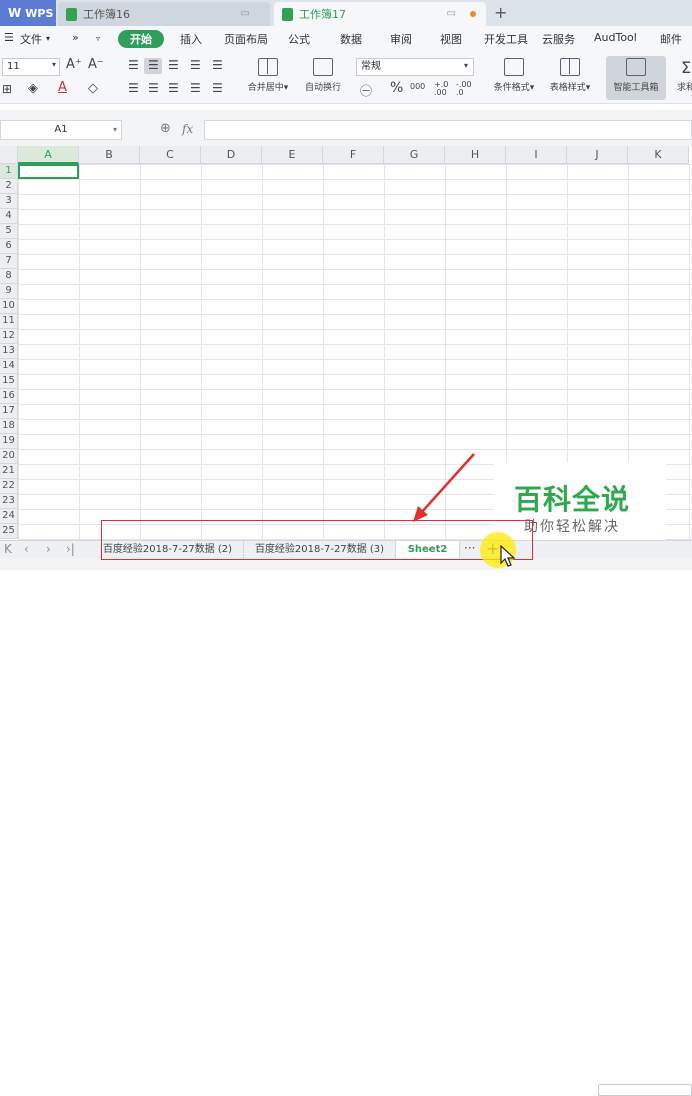  What do you see at coordinates (141, 39) in the screenshot?
I see `menu-home: 开始` at bounding box center [141, 39].